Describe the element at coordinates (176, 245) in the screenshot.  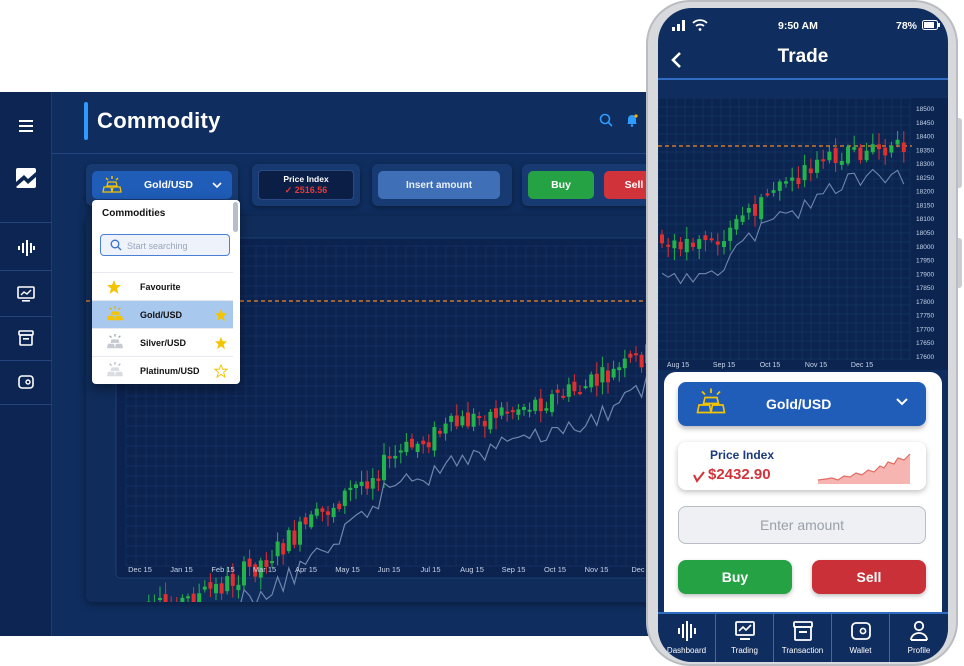
I see `search-input` at that location.